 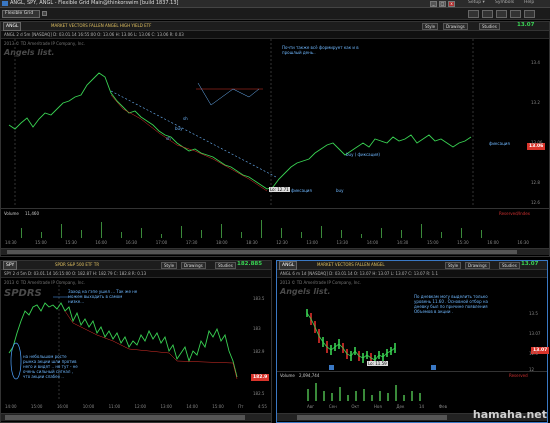 I want to click on annotation-fixation2: фиксация, so click(x=499, y=143).